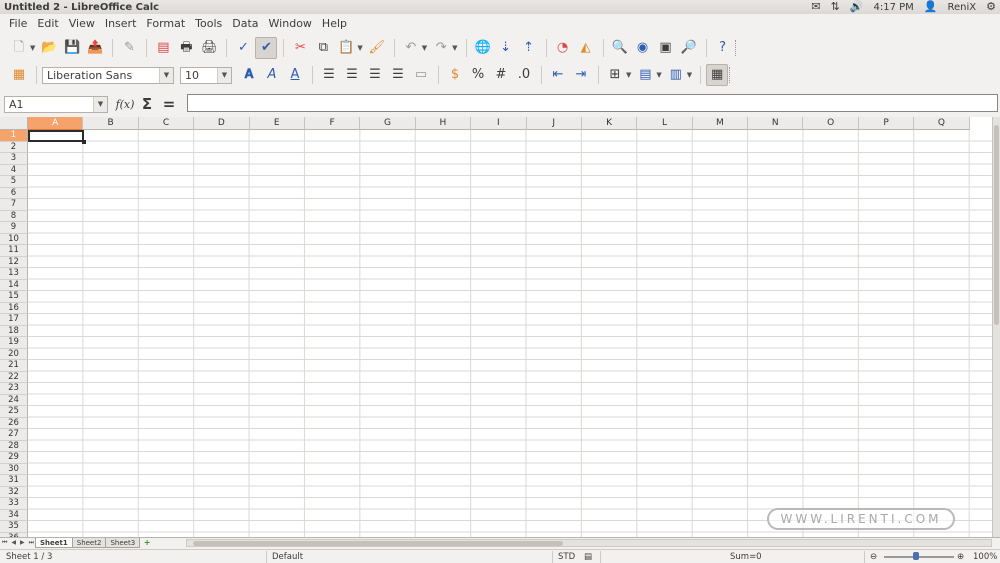  What do you see at coordinates (960, 557) in the screenshot?
I see `zoom-in-icon: ⊕` at bounding box center [960, 557].